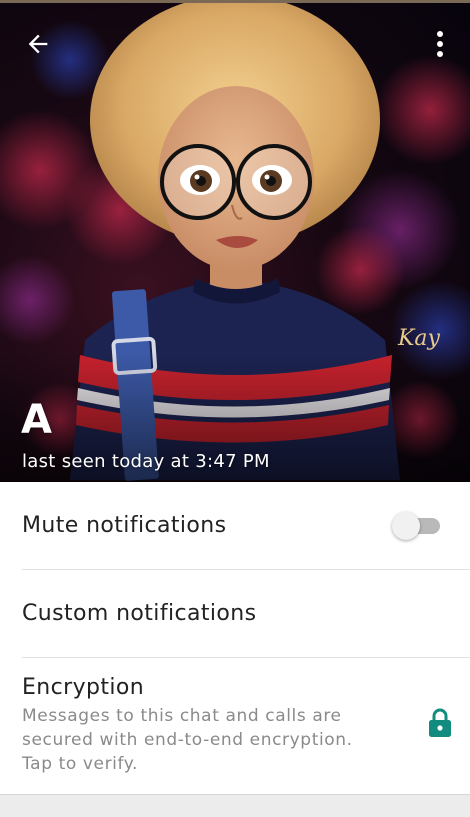 The image size is (470, 817). What do you see at coordinates (36, 420) in the screenshot?
I see `contact-name: A` at bounding box center [36, 420].